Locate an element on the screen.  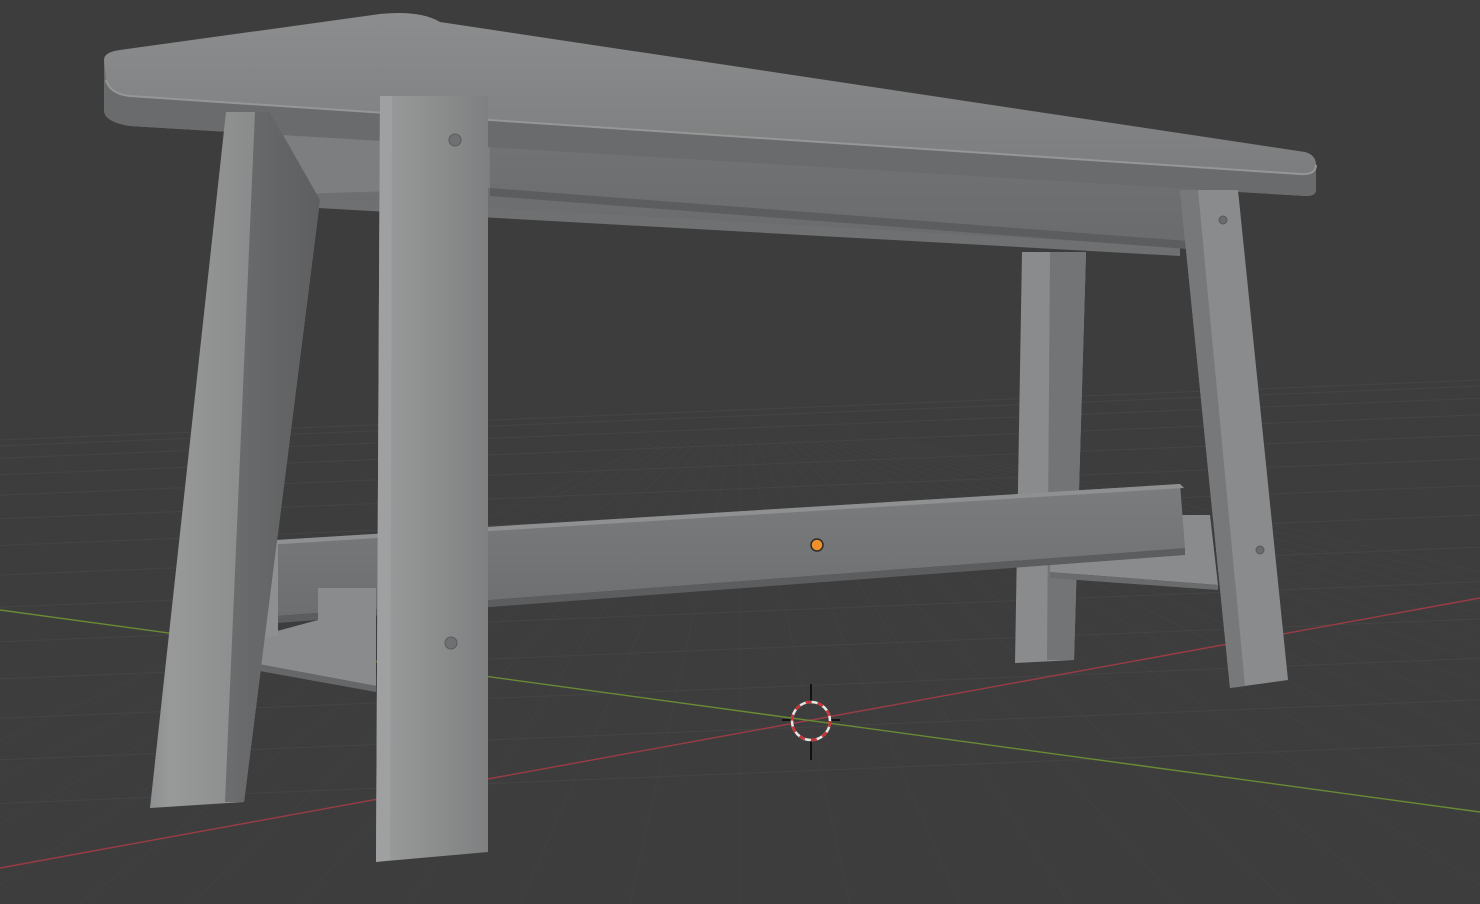
object-origin-icon is located at coordinates (817, 545).